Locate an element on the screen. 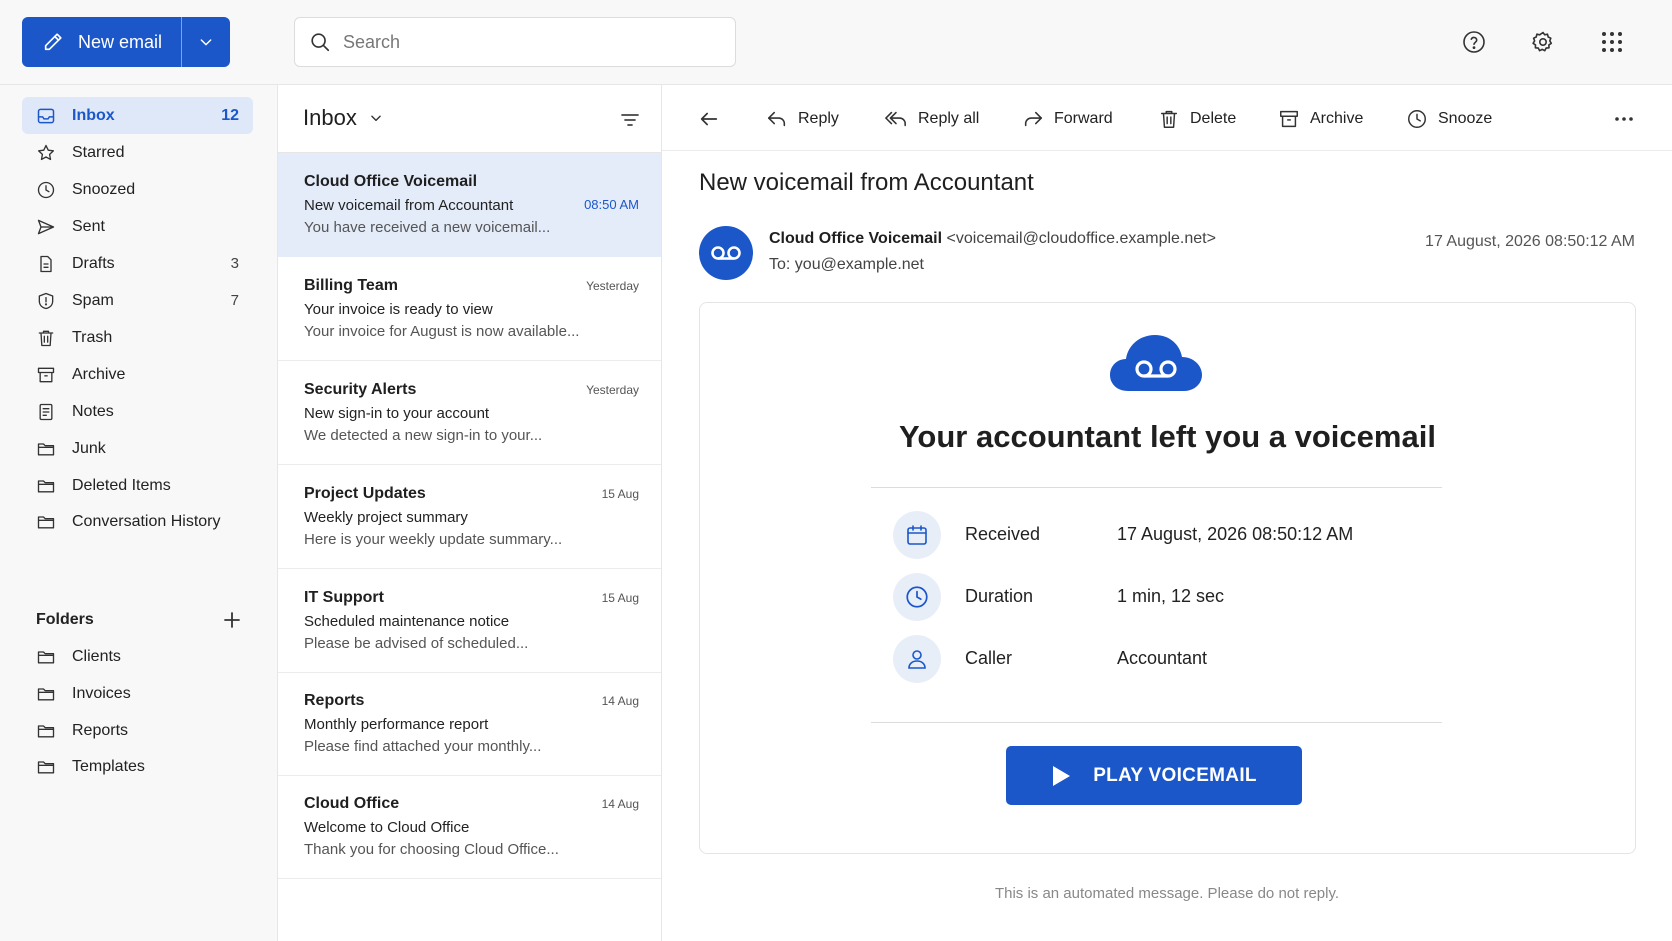 The height and width of the screenshot is (941, 1672). delete-button: Delete is located at coordinates (1197, 119).